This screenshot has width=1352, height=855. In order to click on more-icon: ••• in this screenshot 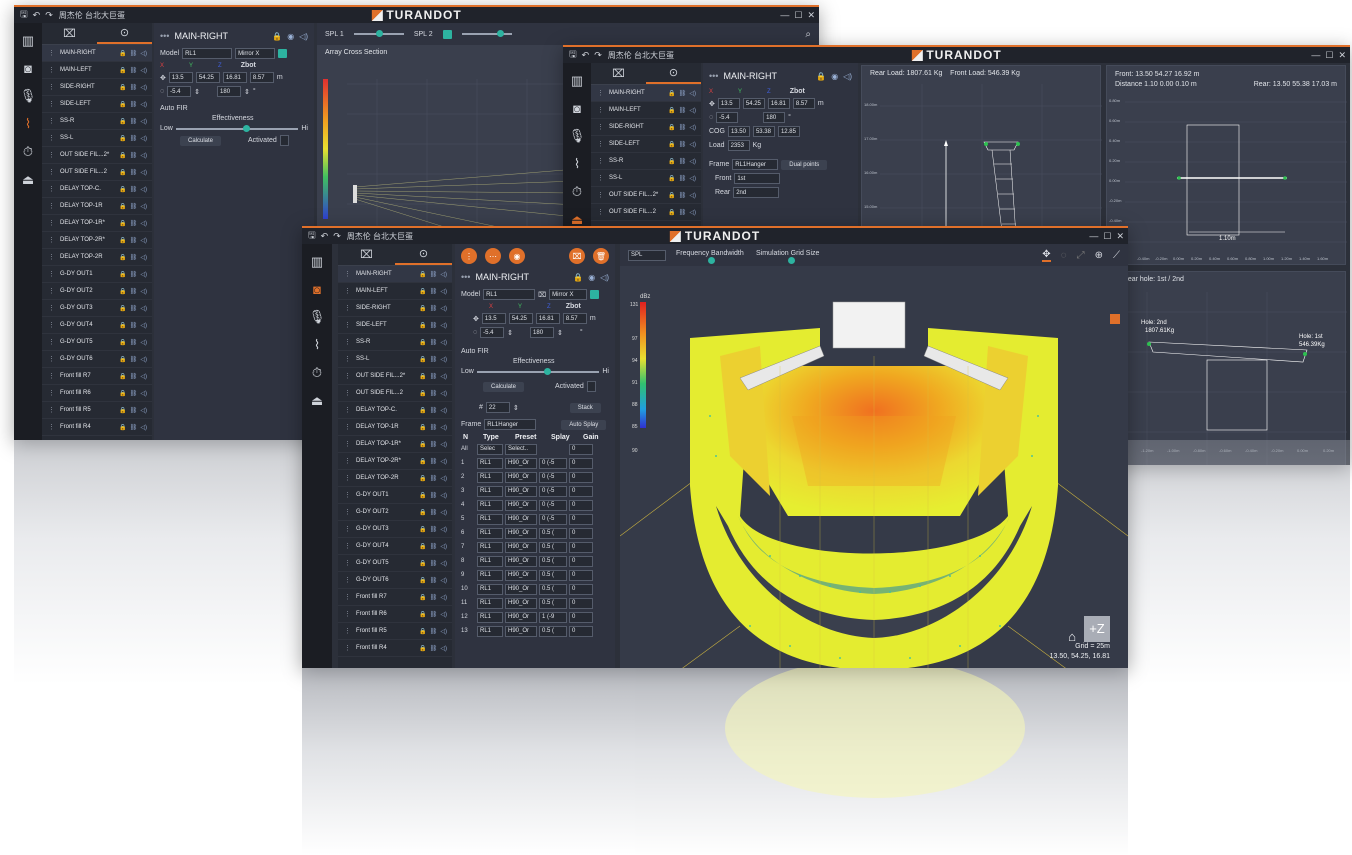, I will do `click(164, 36)`.